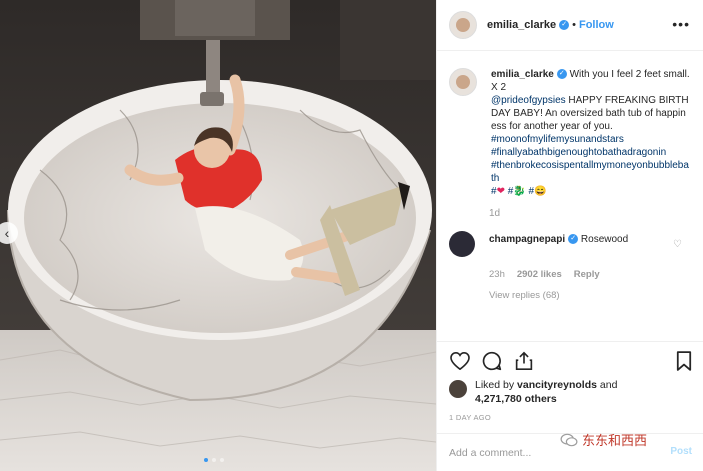 This screenshot has width=703, height=471. I want to click on post-header: emilia_clarke ✓ • Follow •••, so click(570, 25).